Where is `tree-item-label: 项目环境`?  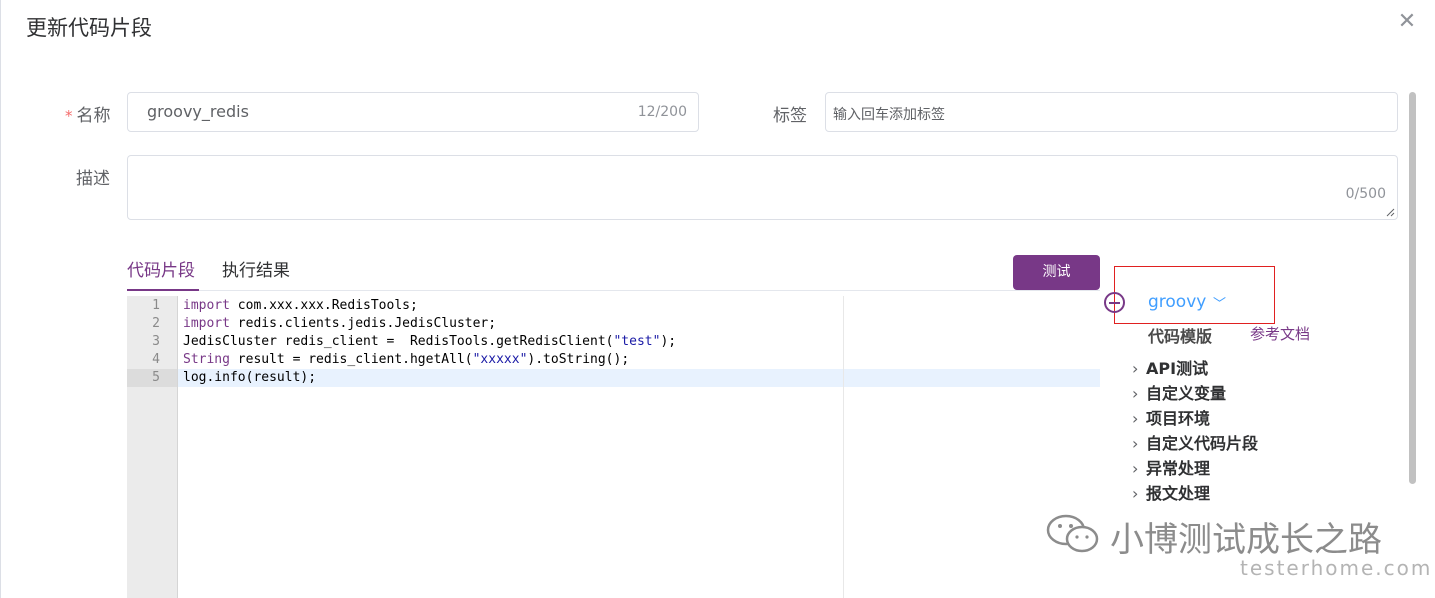
tree-item-label: 项目环境 is located at coordinates (1178, 418).